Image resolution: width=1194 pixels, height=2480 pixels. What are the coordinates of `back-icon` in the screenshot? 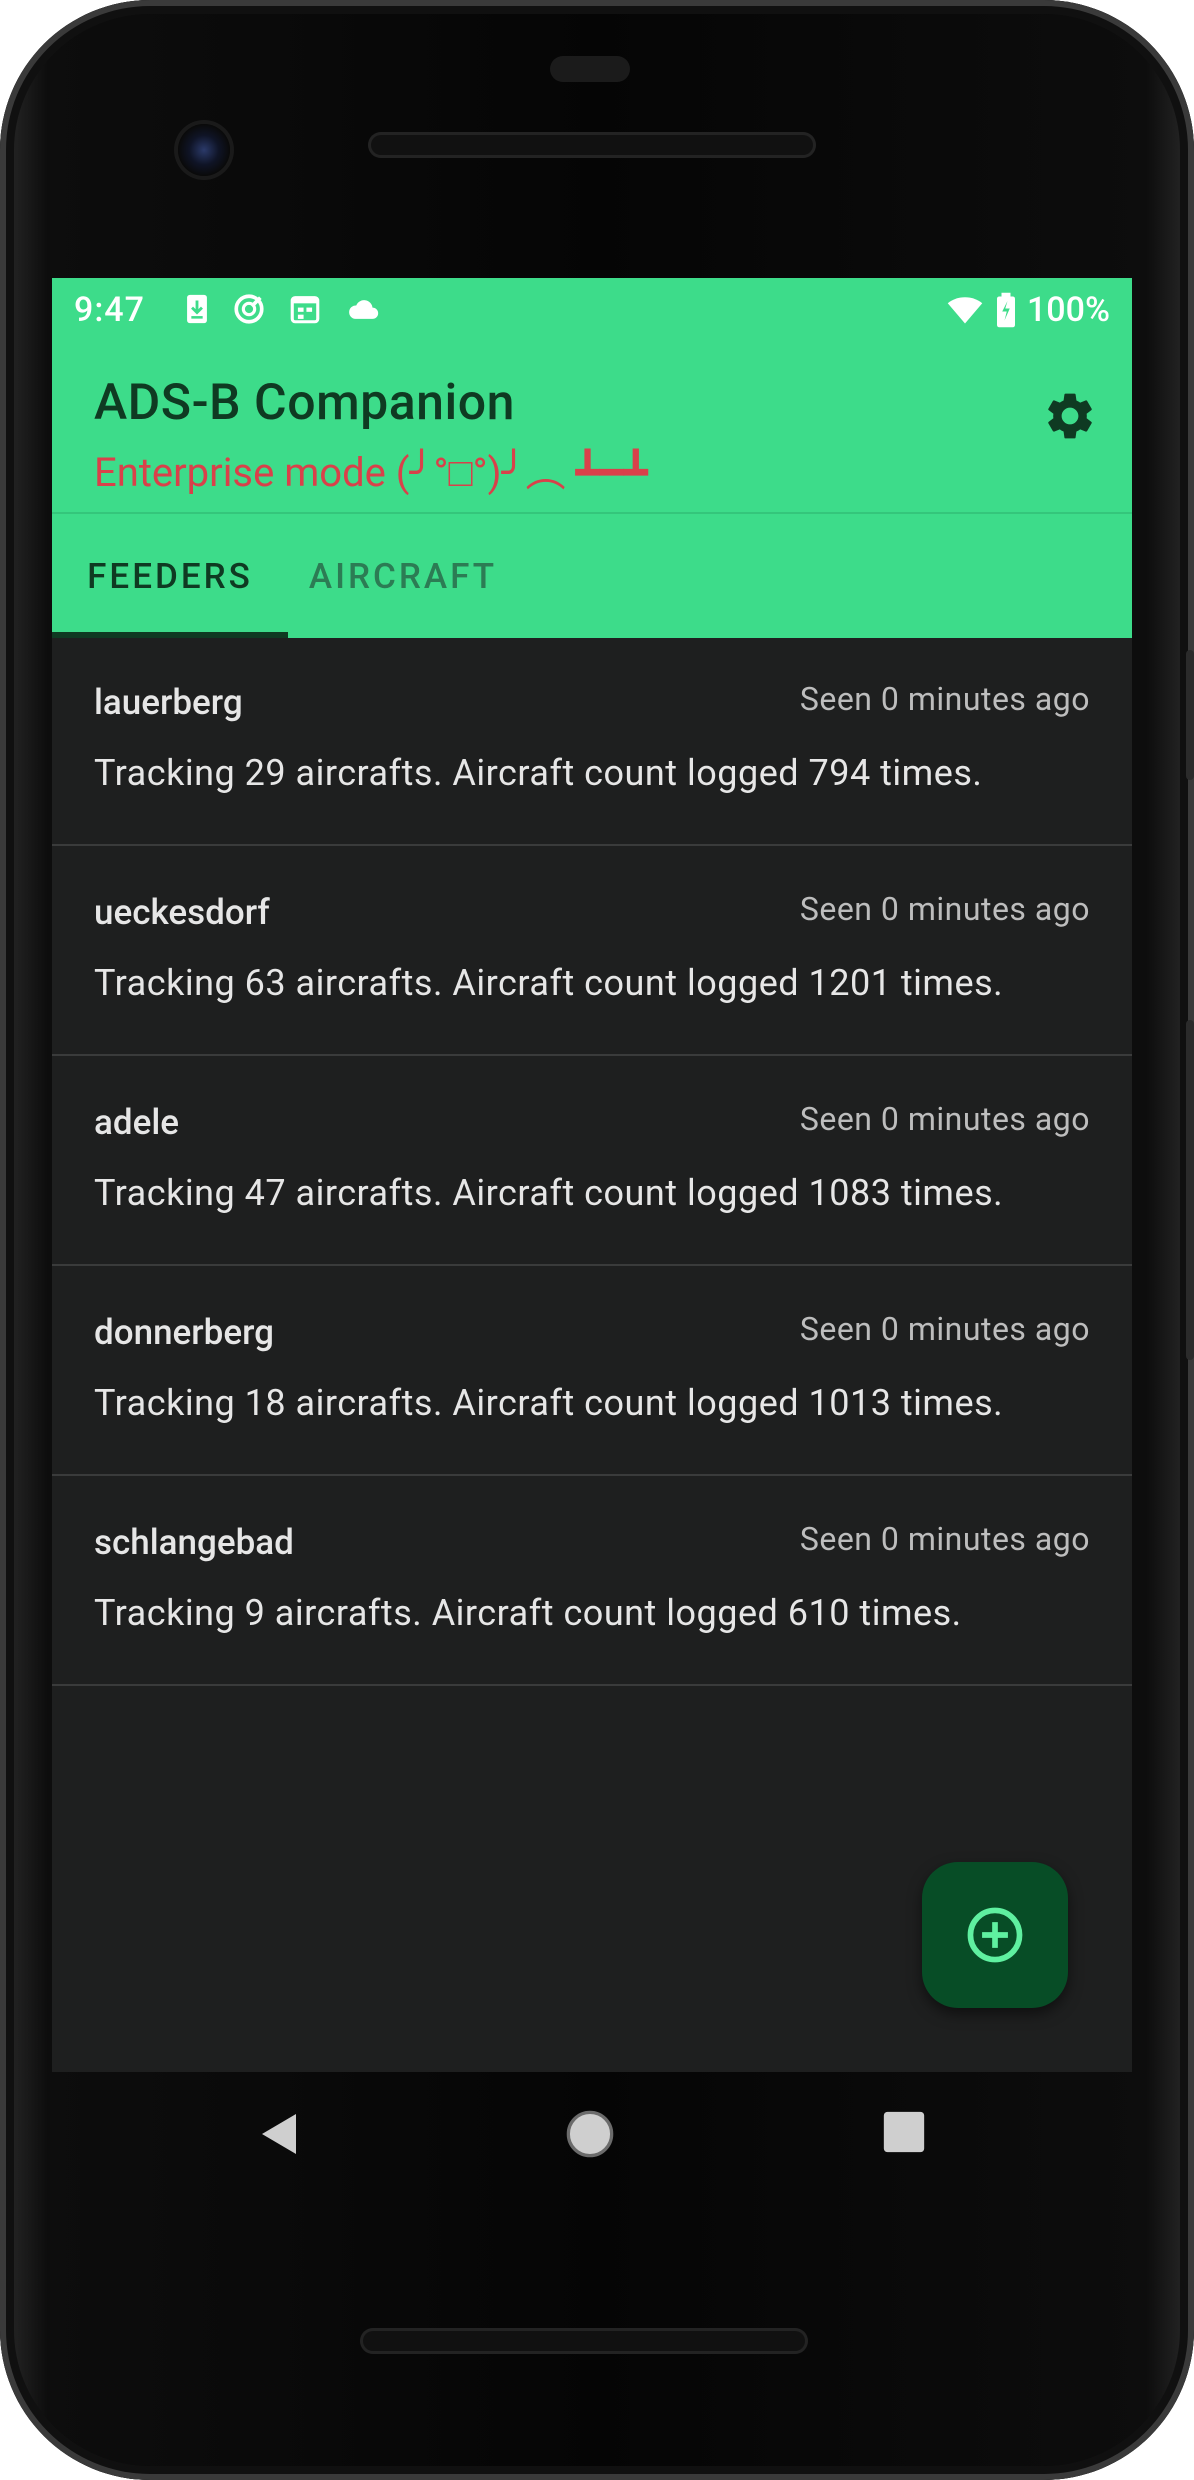 It's located at (278, 2134).